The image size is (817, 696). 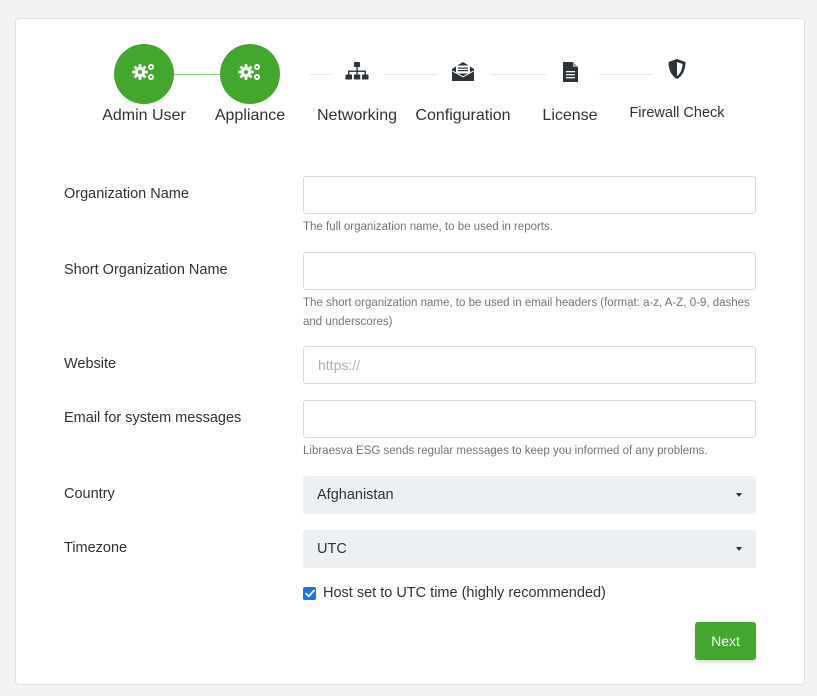 What do you see at coordinates (332, 549) in the screenshot?
I see `timezone-selected-value: UTC` at bounding box center [332, 549].